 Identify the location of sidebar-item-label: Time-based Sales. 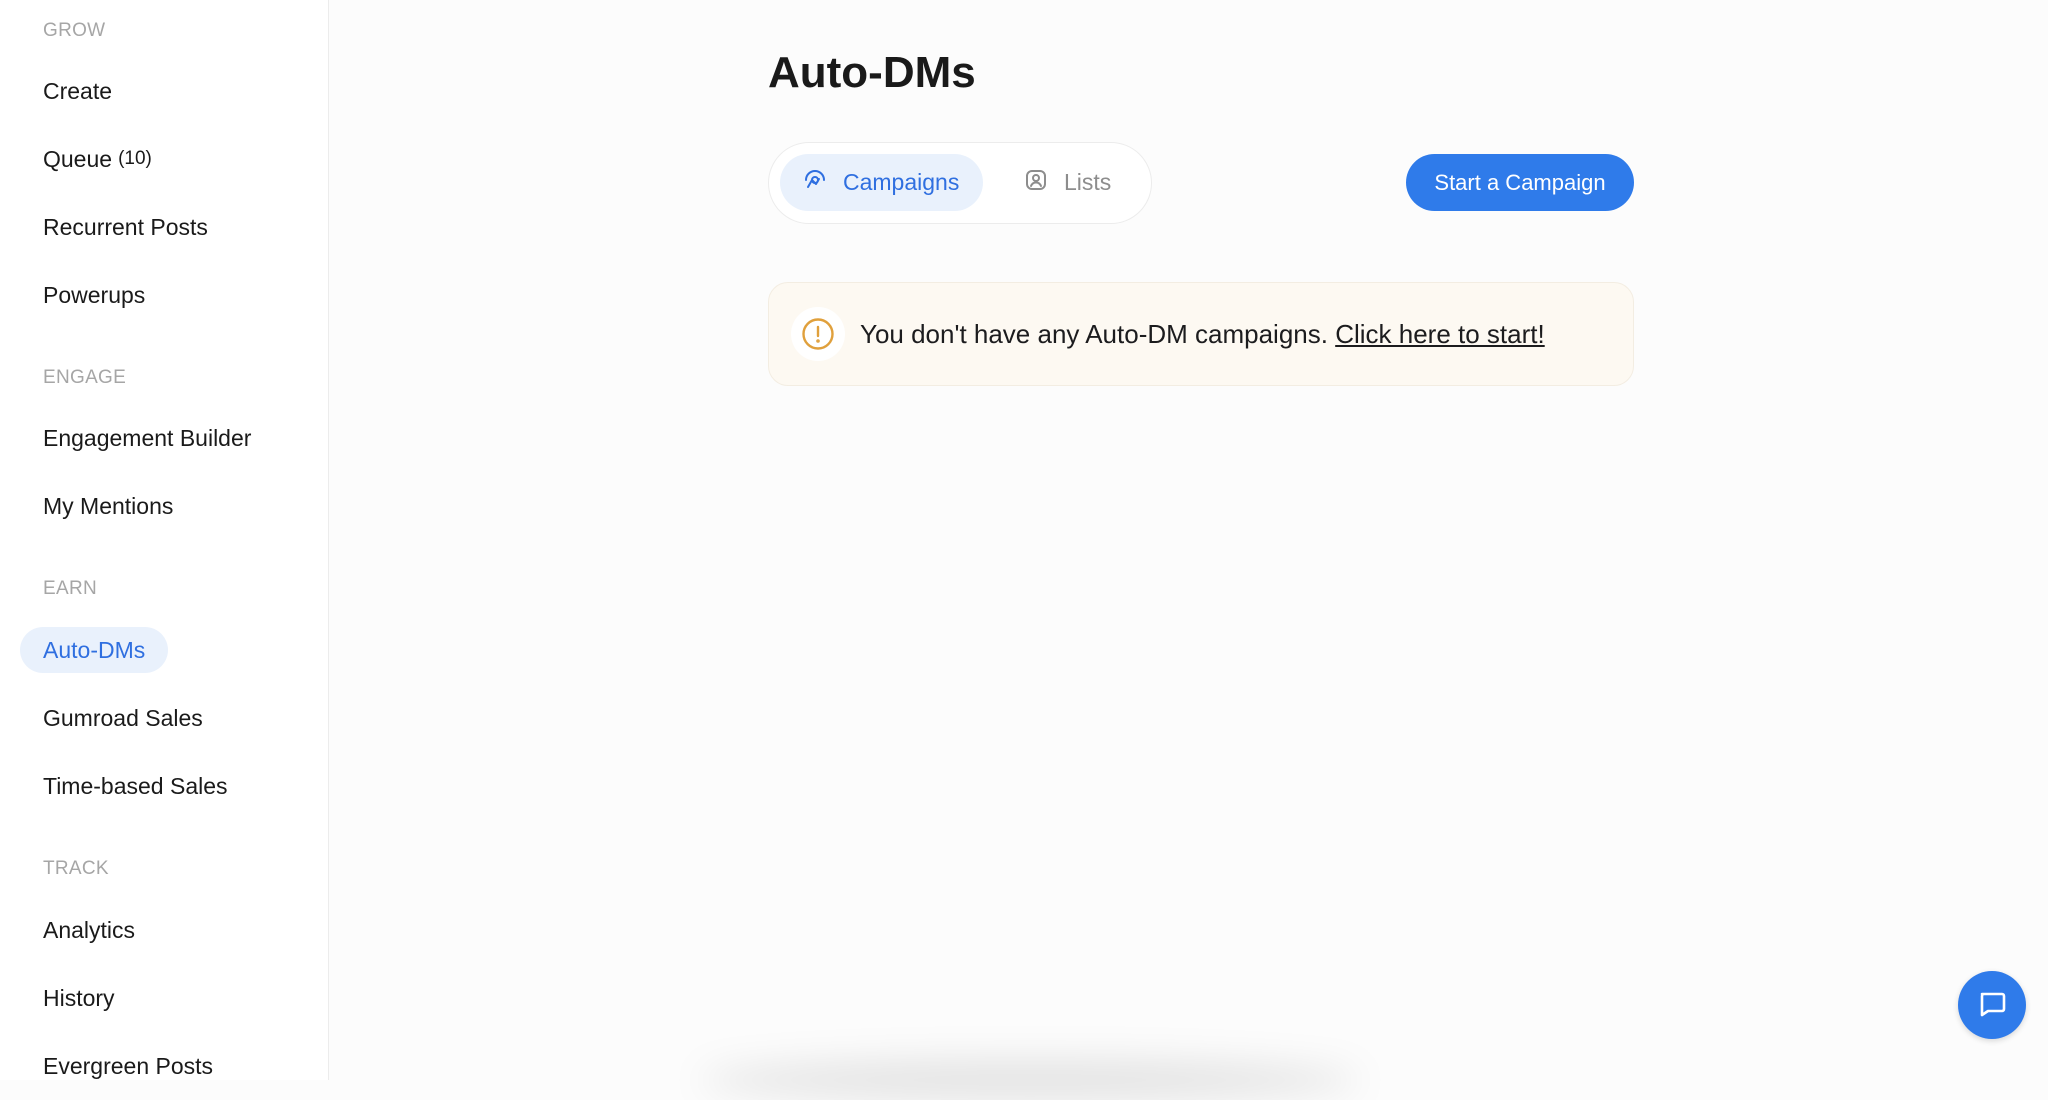
(135, 785).